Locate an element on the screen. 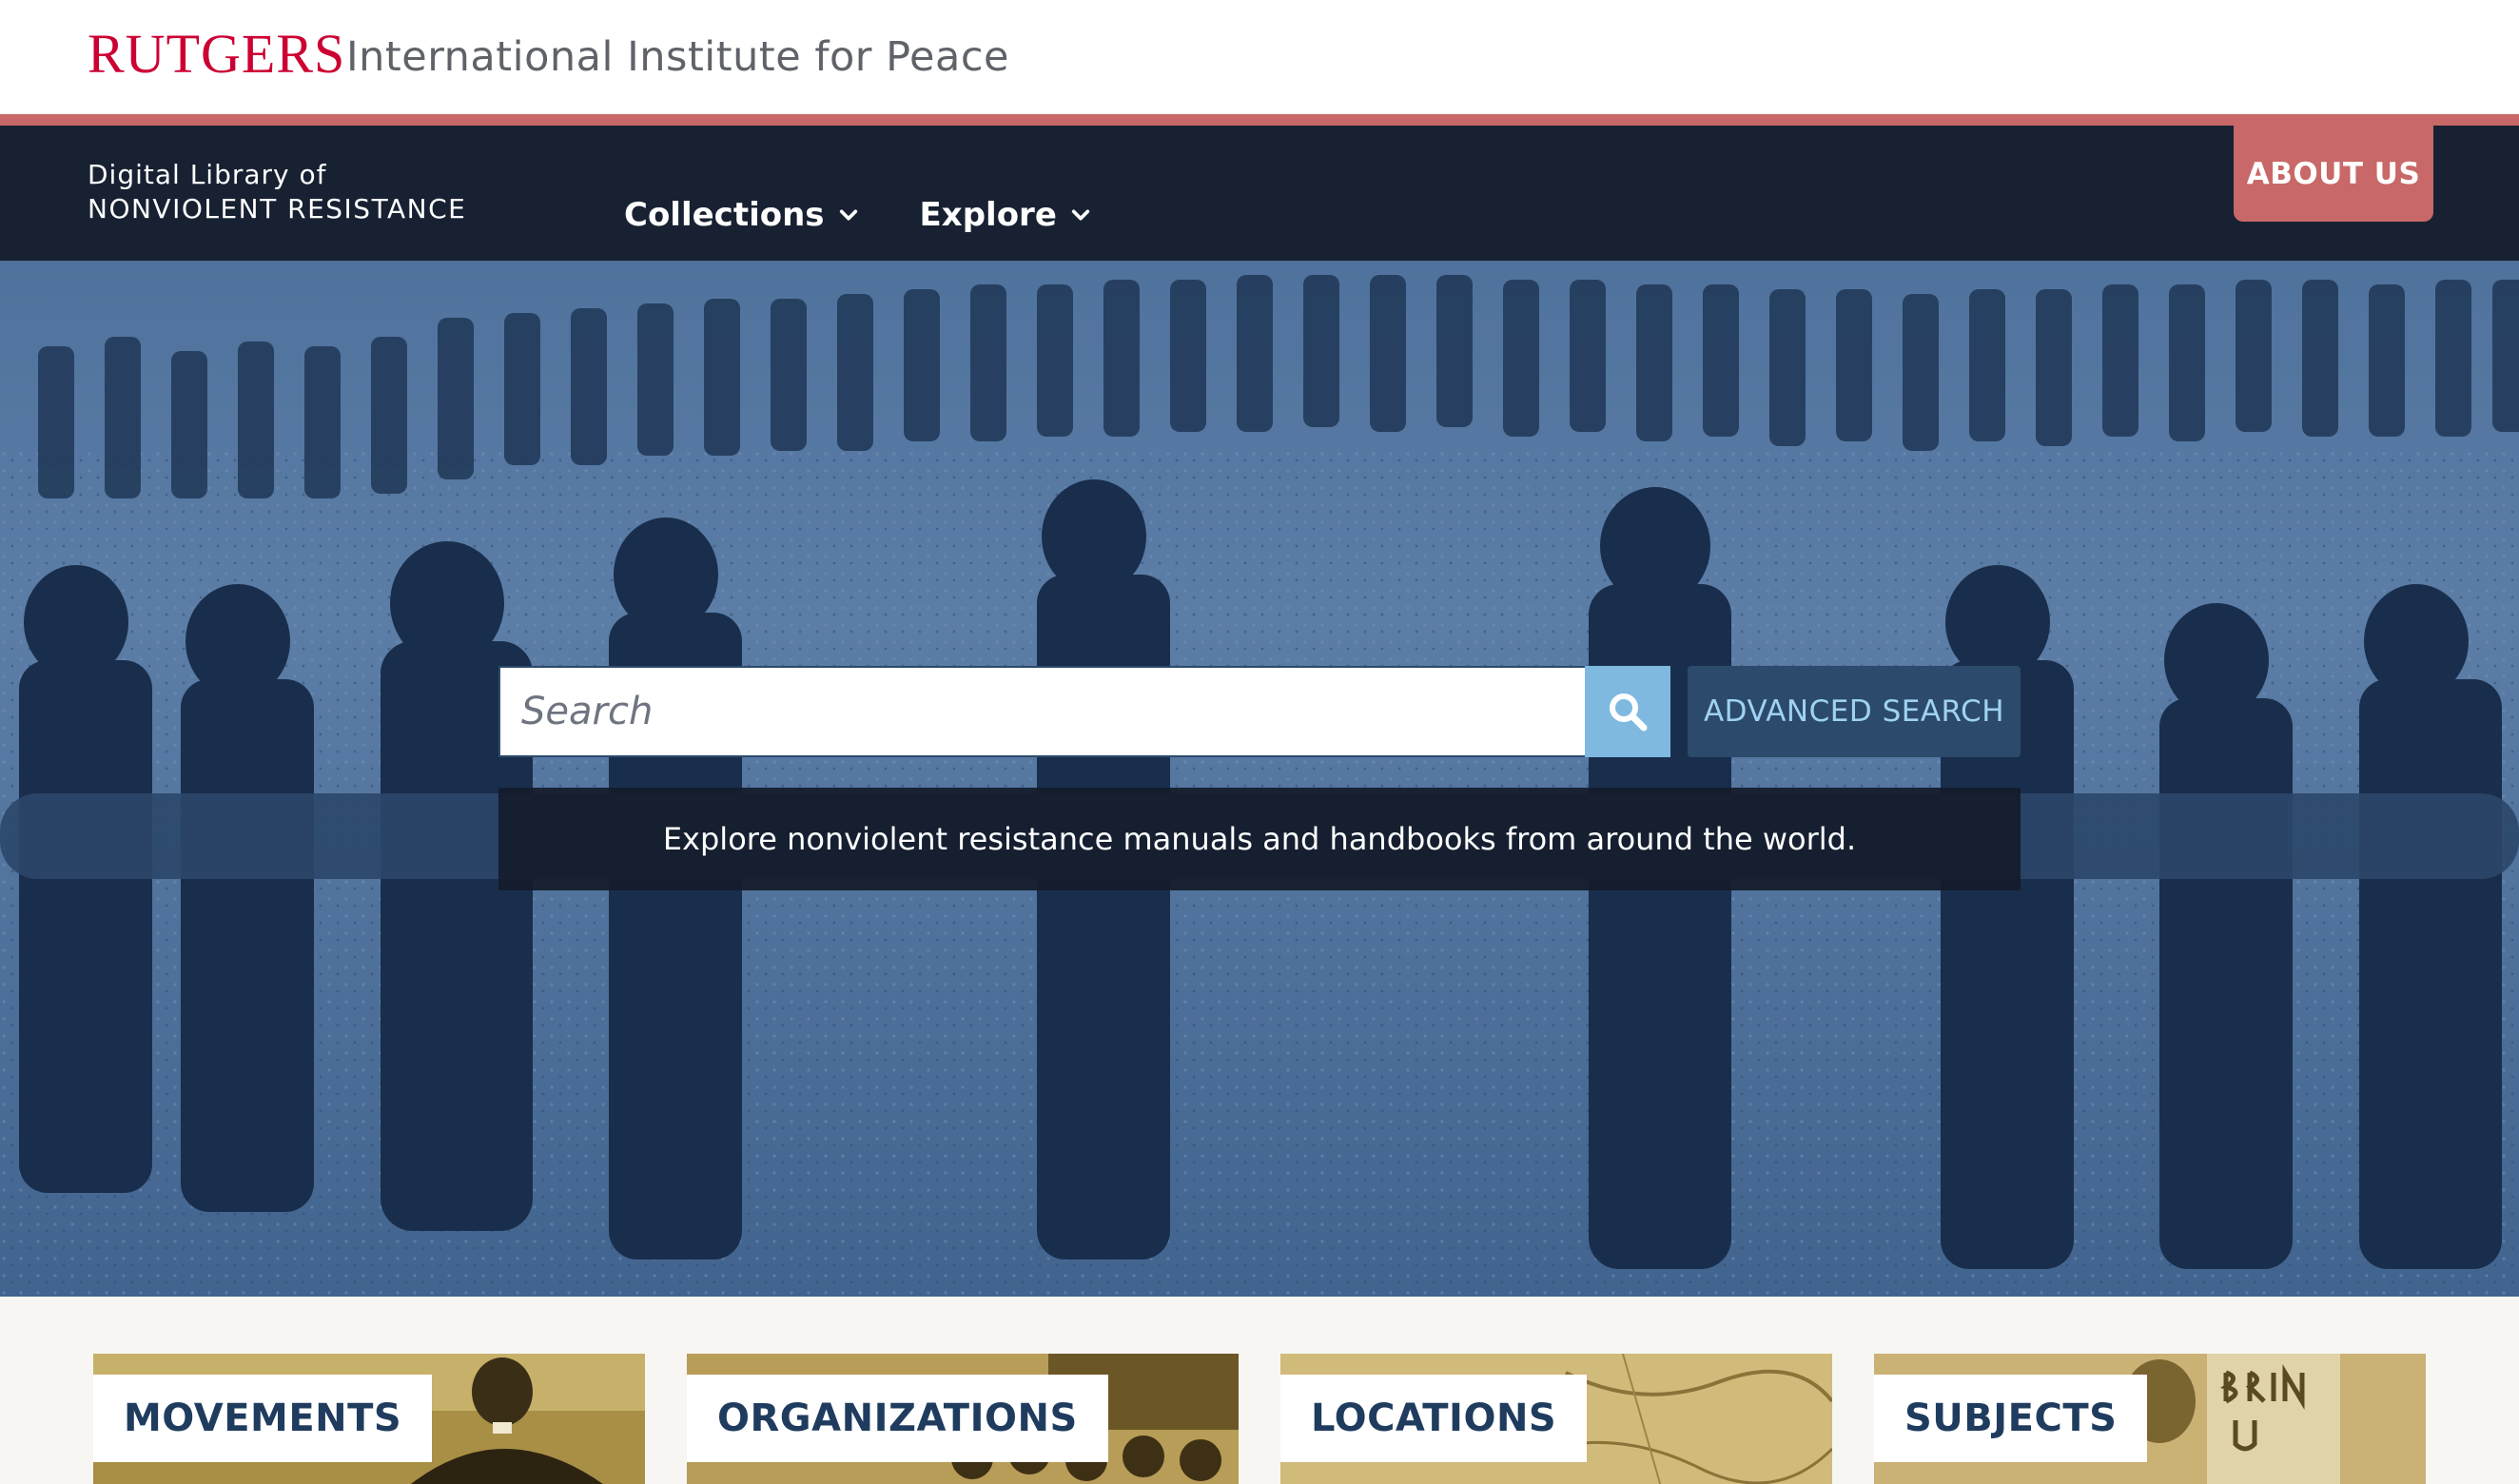 Image resolution: width=2519 pixels, height=1484 pixels. search-icon is located at coordinates (1629, 712).